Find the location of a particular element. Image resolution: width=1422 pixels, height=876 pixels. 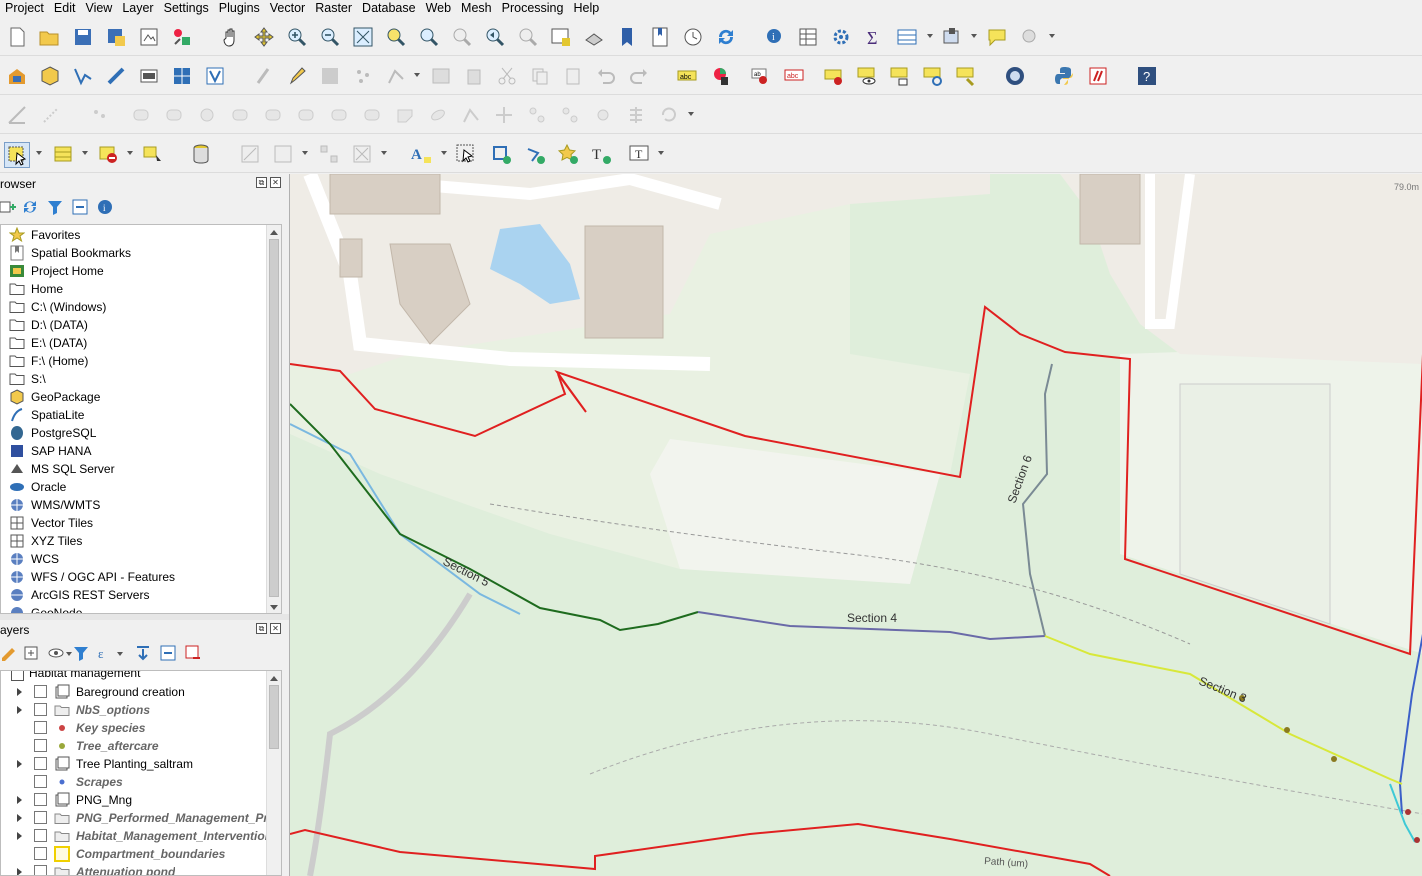

layer-row: PNG_Mng is located at coordinates (134, 800).